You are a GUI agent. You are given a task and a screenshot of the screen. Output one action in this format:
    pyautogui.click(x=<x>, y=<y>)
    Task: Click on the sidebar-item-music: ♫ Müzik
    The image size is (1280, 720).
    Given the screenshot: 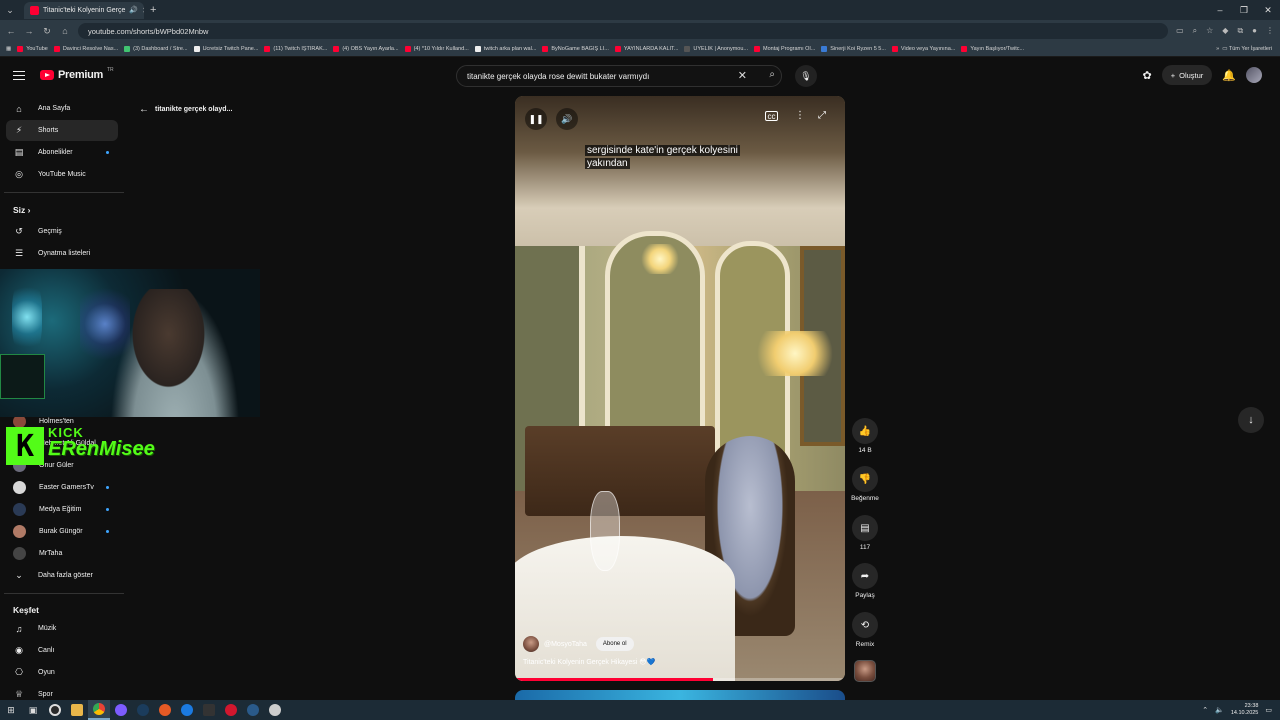 What is the action you would take?
    pyautogui.click(x=62, y=628)
    